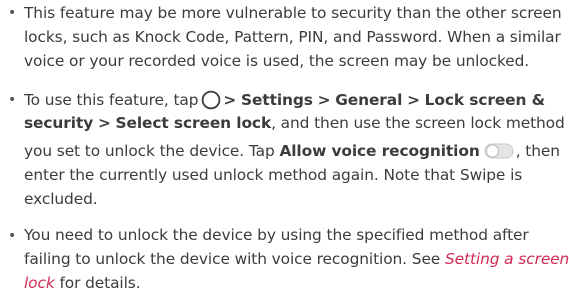  I want to click on text-segment: To use this feature, tap, so click(111, 100).